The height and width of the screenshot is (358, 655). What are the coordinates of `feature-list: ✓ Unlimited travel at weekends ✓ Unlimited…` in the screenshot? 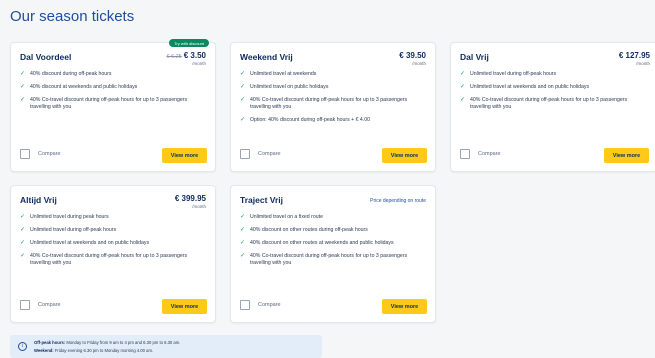 It's located at (333, 100).